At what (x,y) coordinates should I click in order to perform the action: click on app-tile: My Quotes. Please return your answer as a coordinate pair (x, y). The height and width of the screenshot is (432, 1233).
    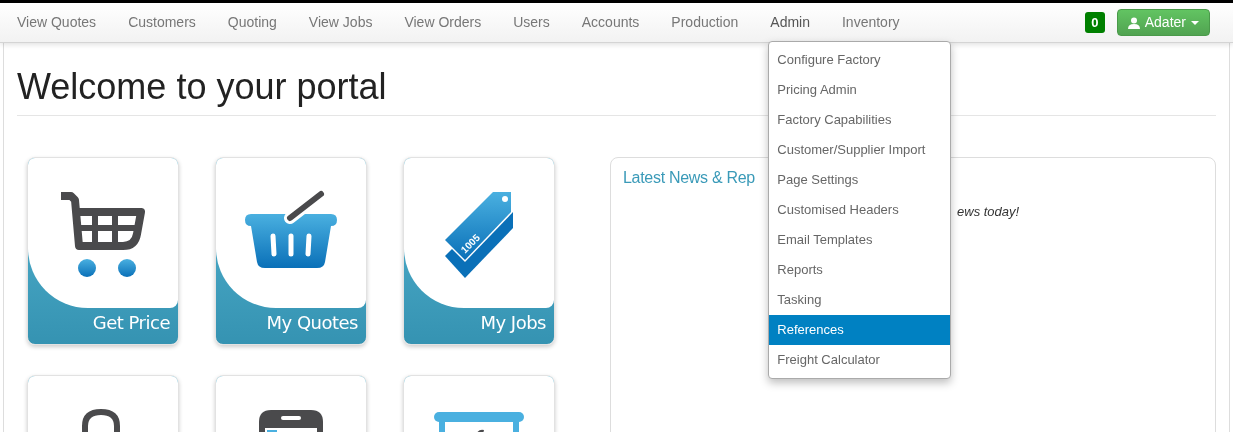
    Looking at the image, I should click on (291, 251).